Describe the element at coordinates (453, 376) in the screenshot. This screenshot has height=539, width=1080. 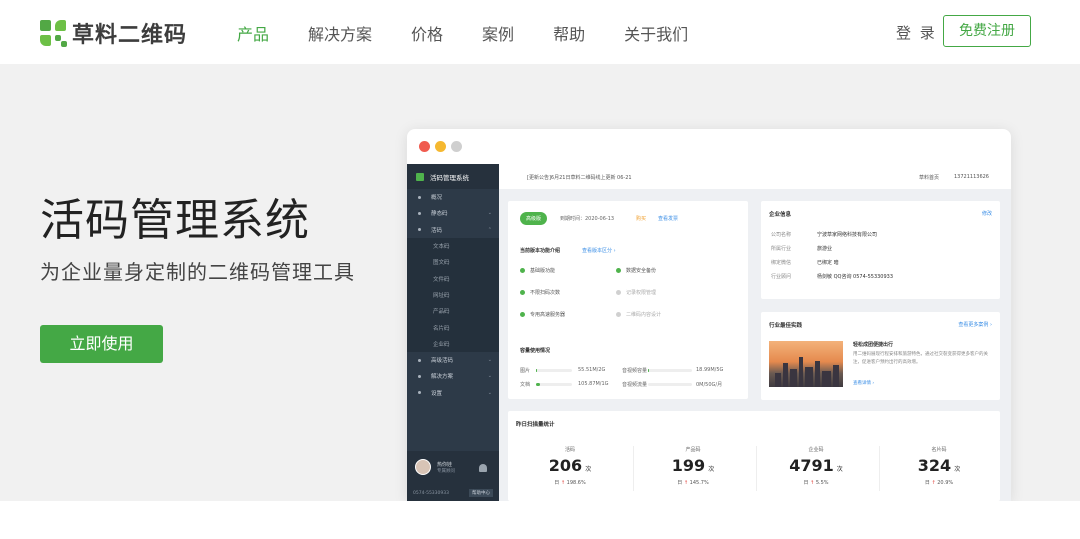
I see `mock-sidebar-item: 解决方案 ⌄` at that location.